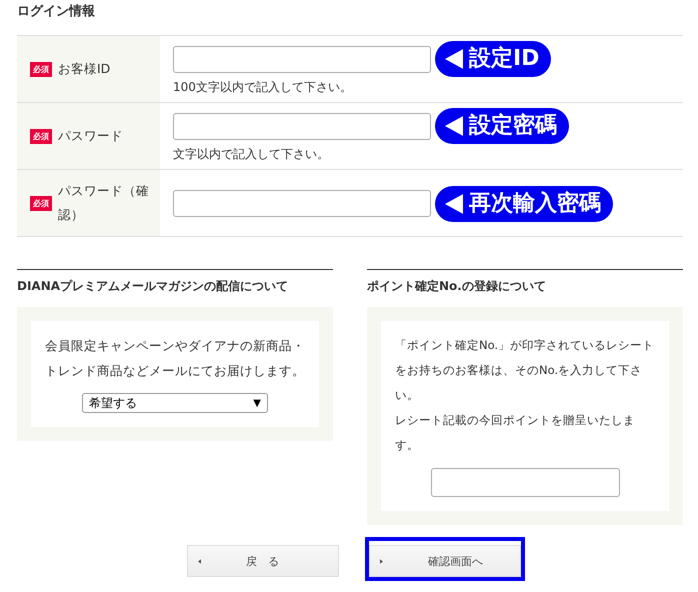  I want to click on nav-button: 確認画面へ, so click(445, 561).